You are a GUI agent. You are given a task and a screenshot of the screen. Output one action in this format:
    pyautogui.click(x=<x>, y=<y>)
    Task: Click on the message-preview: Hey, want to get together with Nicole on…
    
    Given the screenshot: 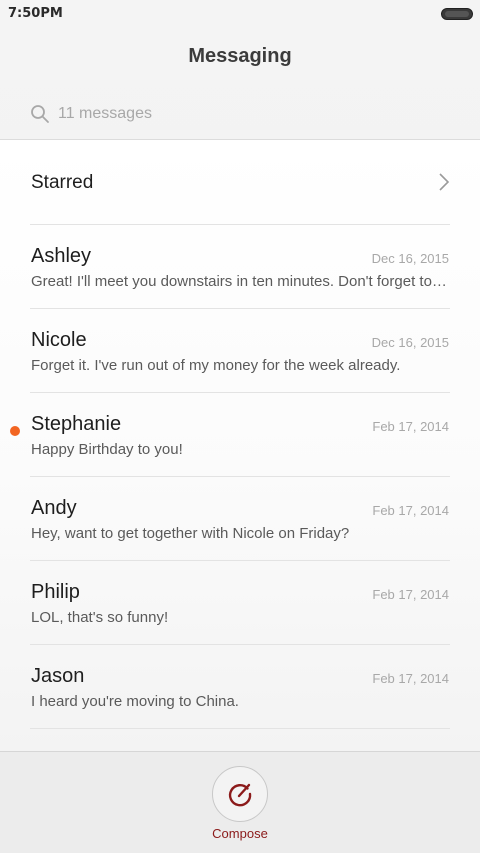 What is the action you would take?
    pyautogui.click(x=190, y=533)
    